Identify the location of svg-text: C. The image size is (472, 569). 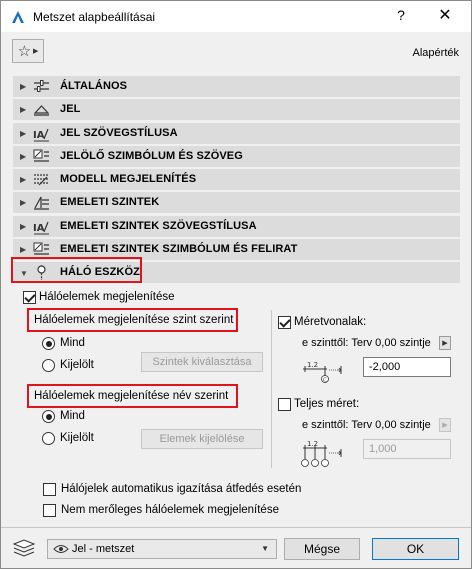
(325, 381).